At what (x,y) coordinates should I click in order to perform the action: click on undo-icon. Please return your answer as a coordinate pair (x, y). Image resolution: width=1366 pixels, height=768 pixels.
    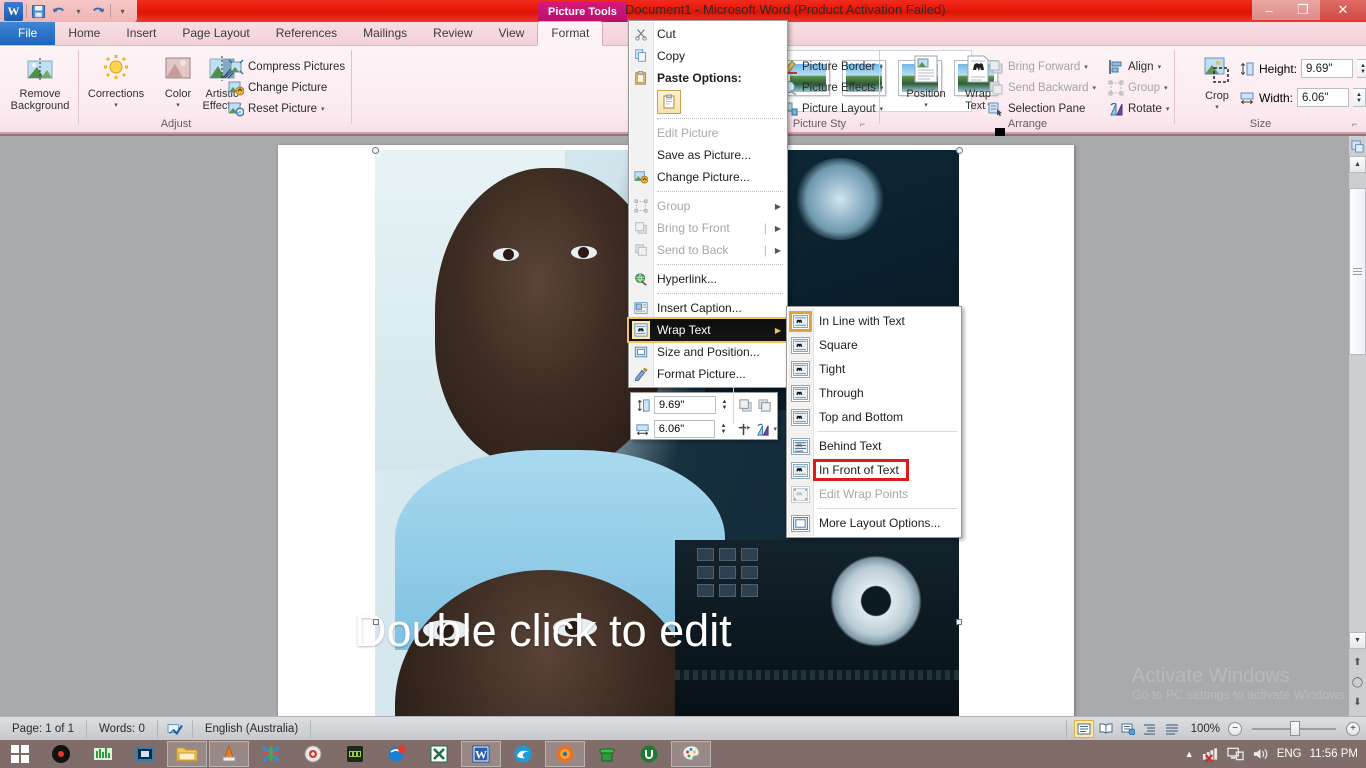
    Looking at the image, I should click on (58, 11).